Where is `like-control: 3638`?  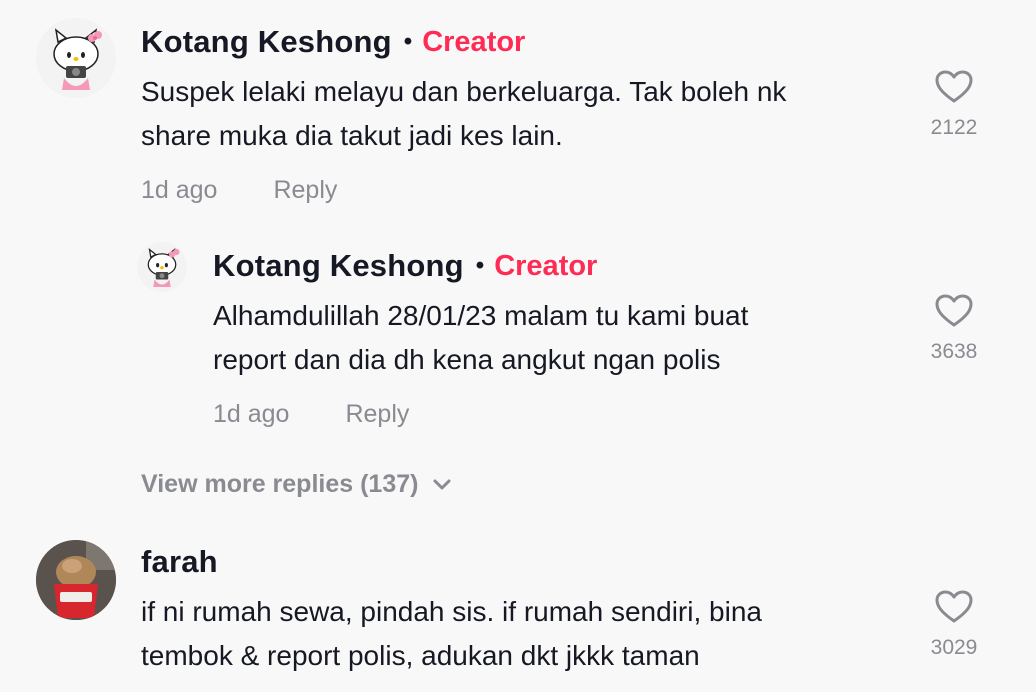
like-control: 3638 is located at coordinates (954, 329).